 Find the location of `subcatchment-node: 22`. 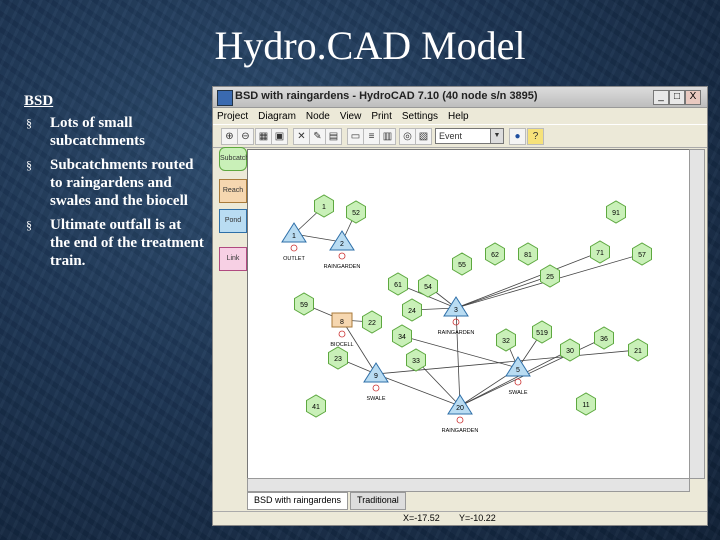

subcatchment-node: 22 is located at coordinates (372, 322).